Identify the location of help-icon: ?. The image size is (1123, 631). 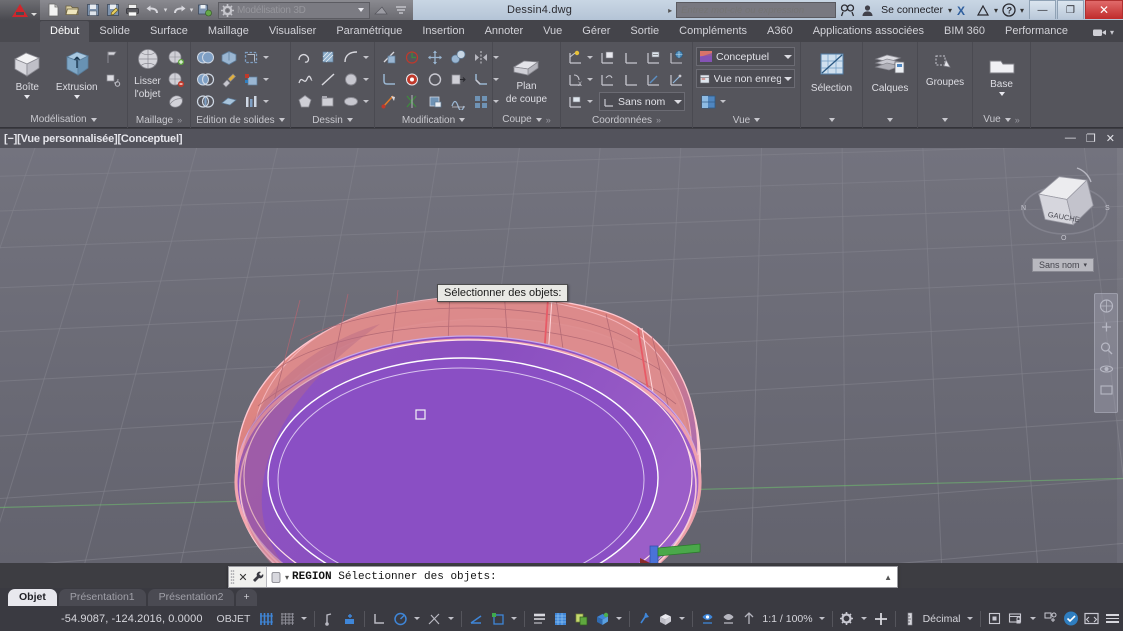
(1009, 10).